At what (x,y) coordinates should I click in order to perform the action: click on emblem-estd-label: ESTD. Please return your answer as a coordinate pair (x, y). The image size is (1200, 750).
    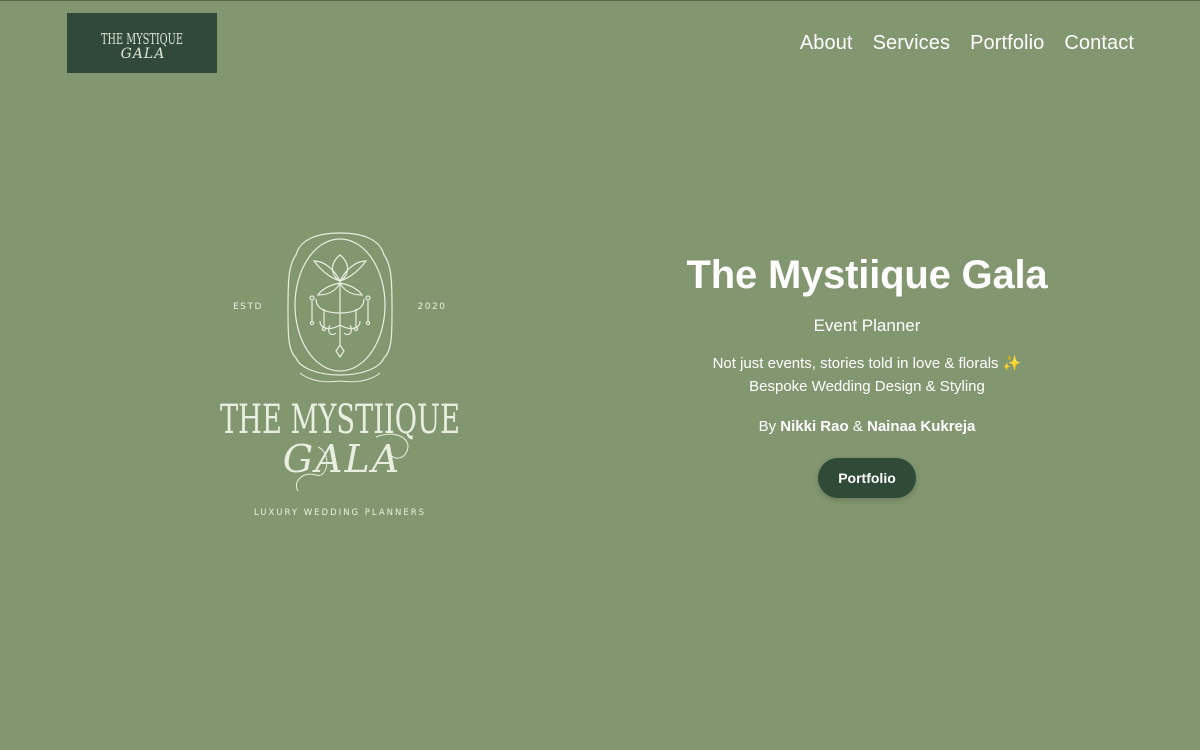
    Looking at the image, I should click on (248, 307).